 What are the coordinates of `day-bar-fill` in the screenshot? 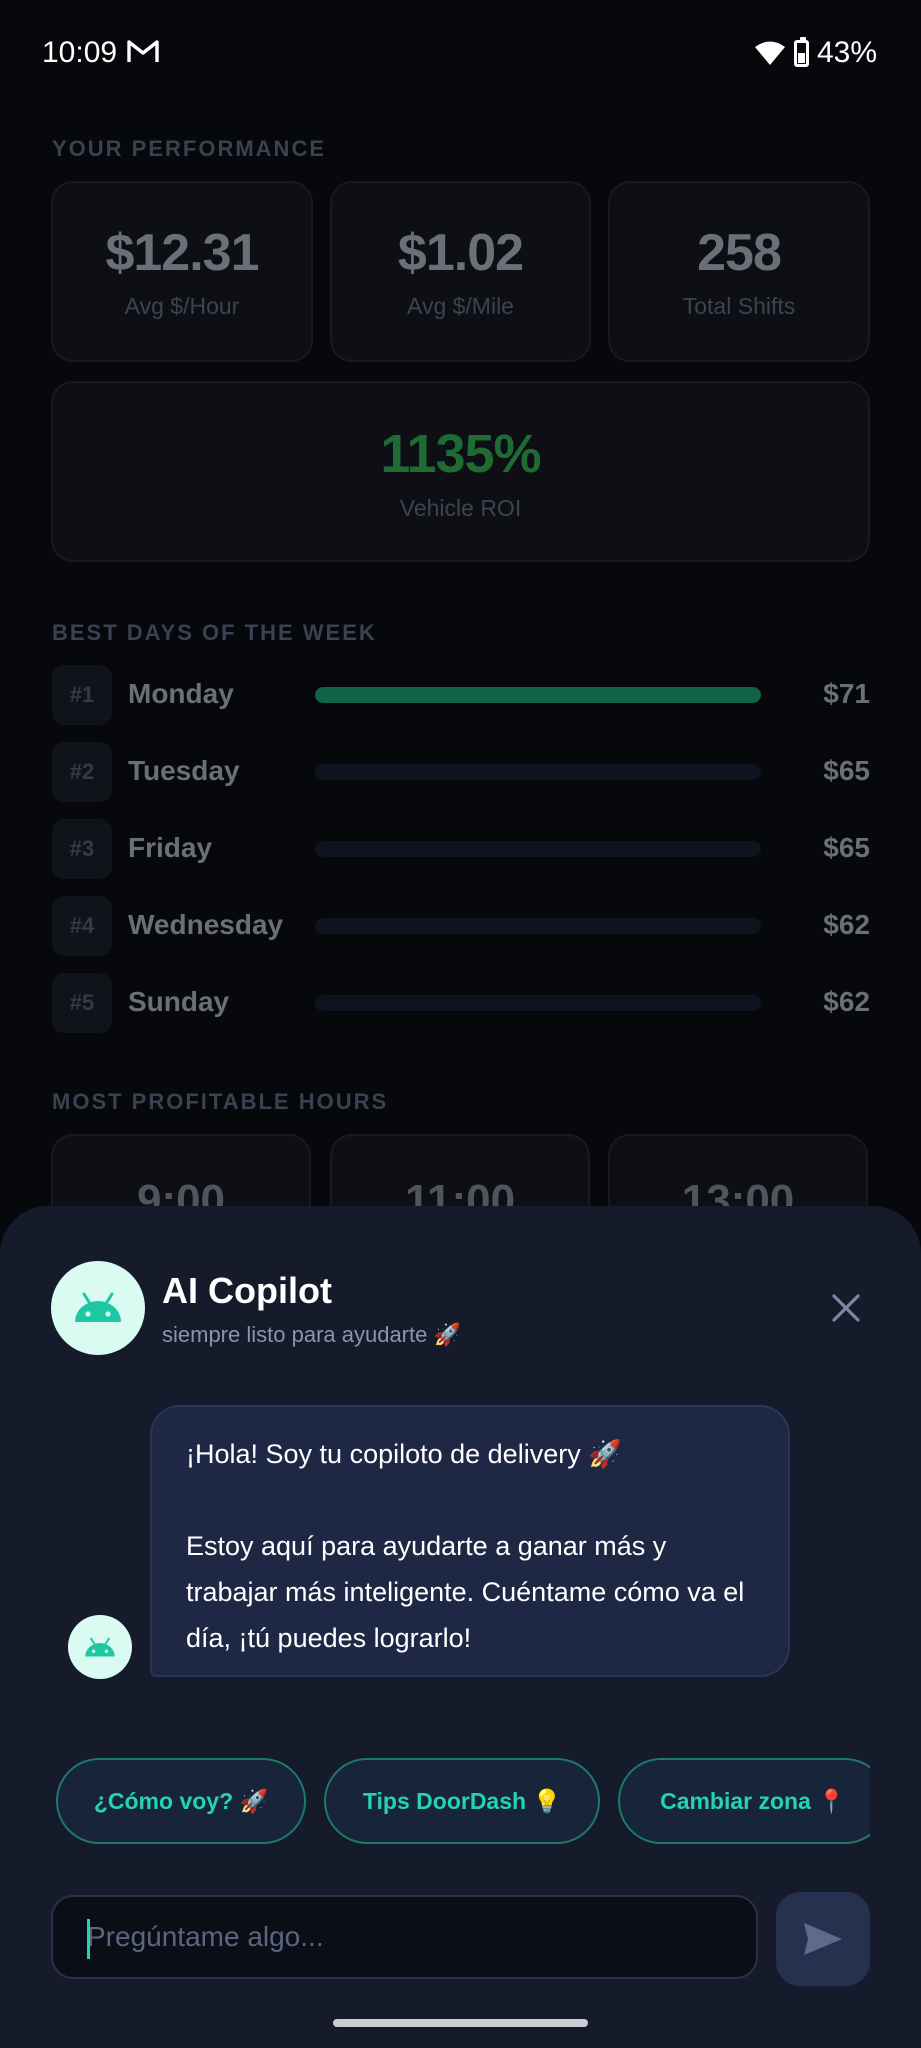 It's located at (538, 695).